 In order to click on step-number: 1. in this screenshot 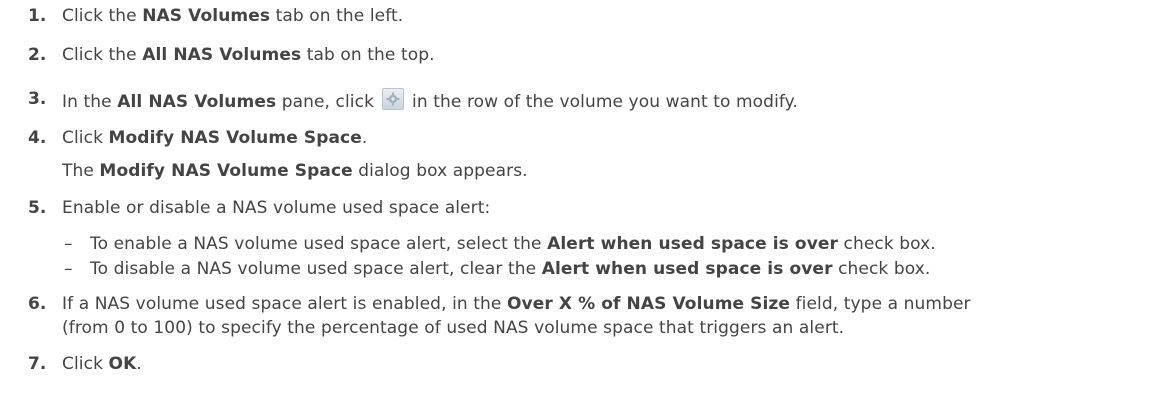, I will do `click(37, 16)`.